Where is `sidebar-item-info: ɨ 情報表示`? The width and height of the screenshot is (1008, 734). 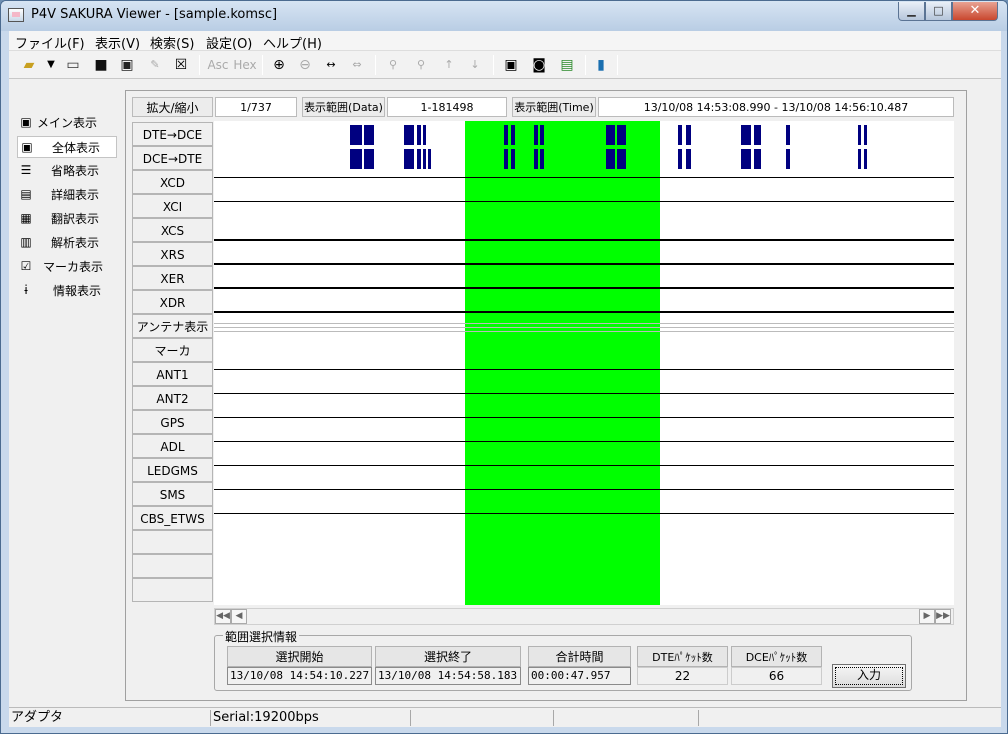
sidebar-item-info: ɨ 情報表示 is located at coordinates (67, 291).